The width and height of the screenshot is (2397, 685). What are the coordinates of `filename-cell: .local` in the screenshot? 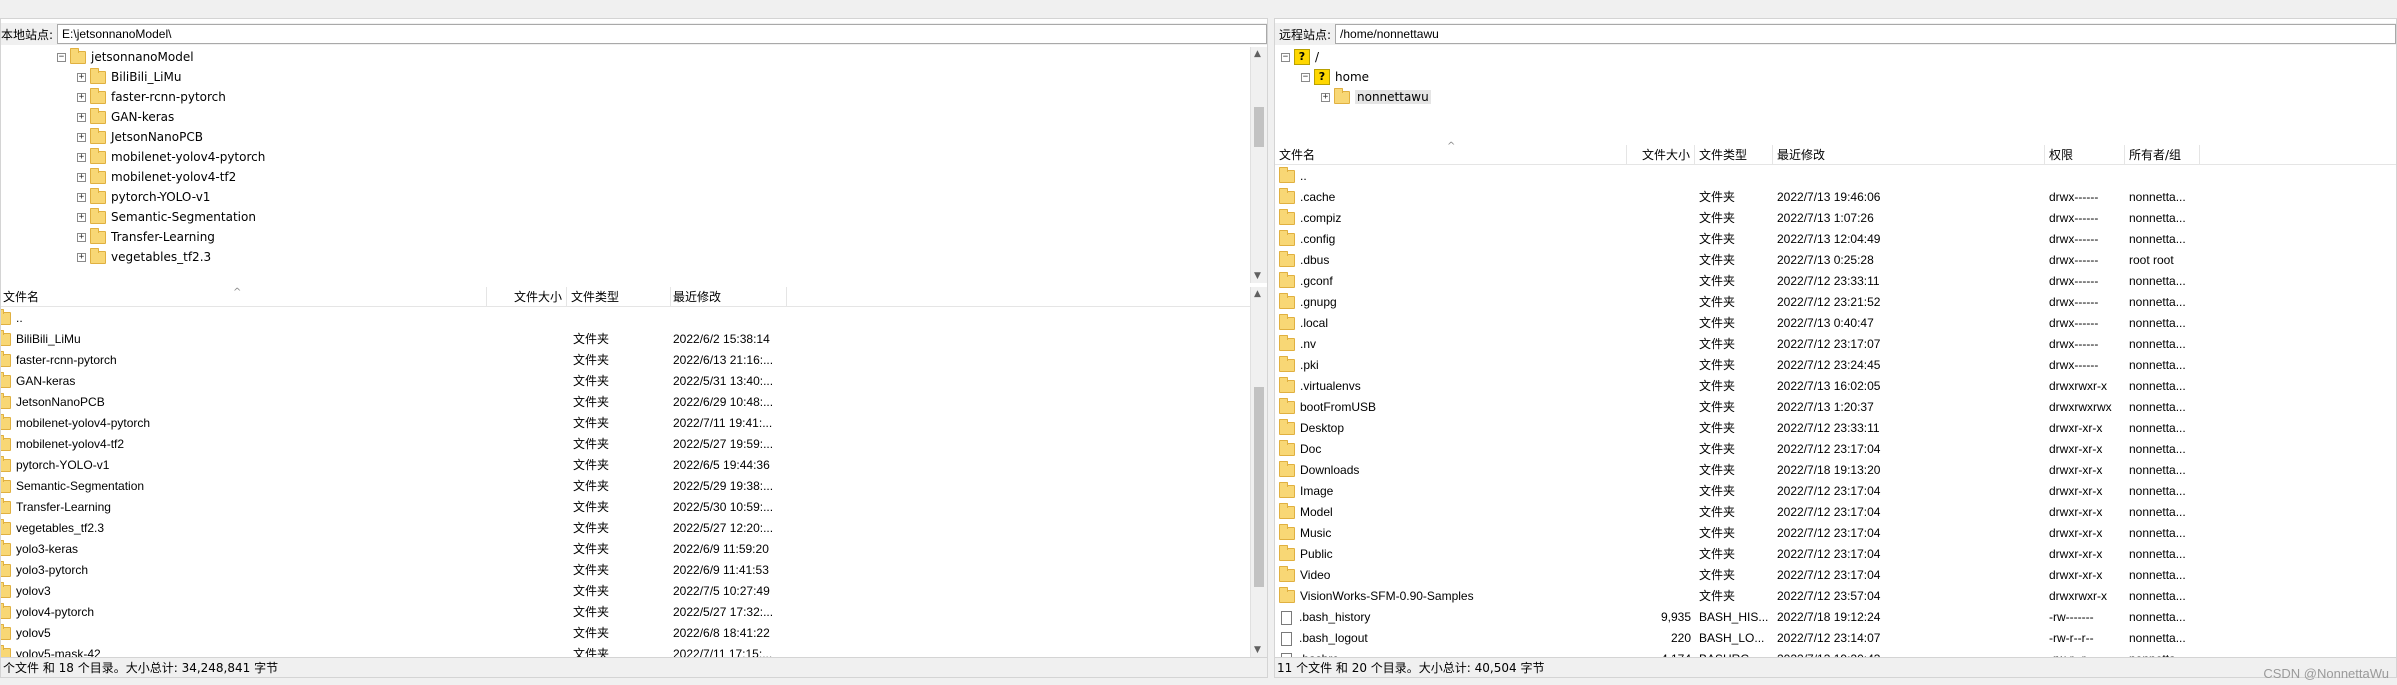 It's located at (1452, 323).